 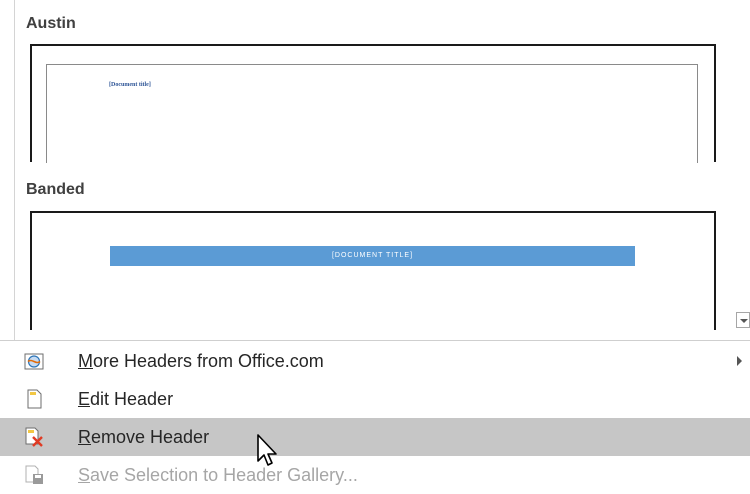 I want to click on globe-office-icon, so click(x=34, y=361).